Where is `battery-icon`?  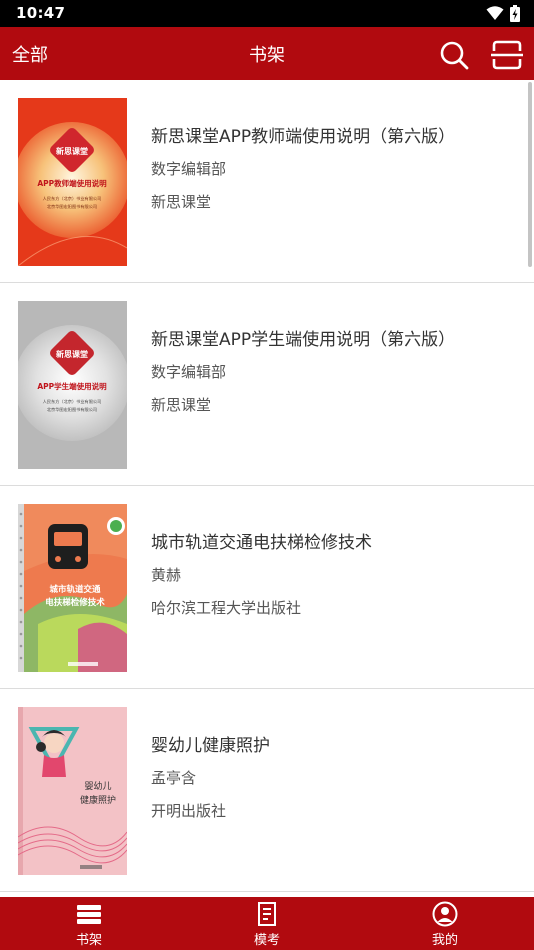
battery-icon is located at coordinates (515, 13).